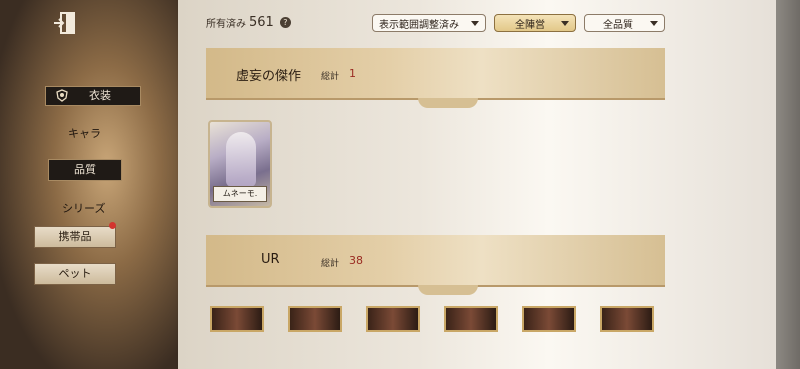 This screenshot has width=800, height=369. I want to click on sidebar-item-label: 携帯品, so click(75, 236).